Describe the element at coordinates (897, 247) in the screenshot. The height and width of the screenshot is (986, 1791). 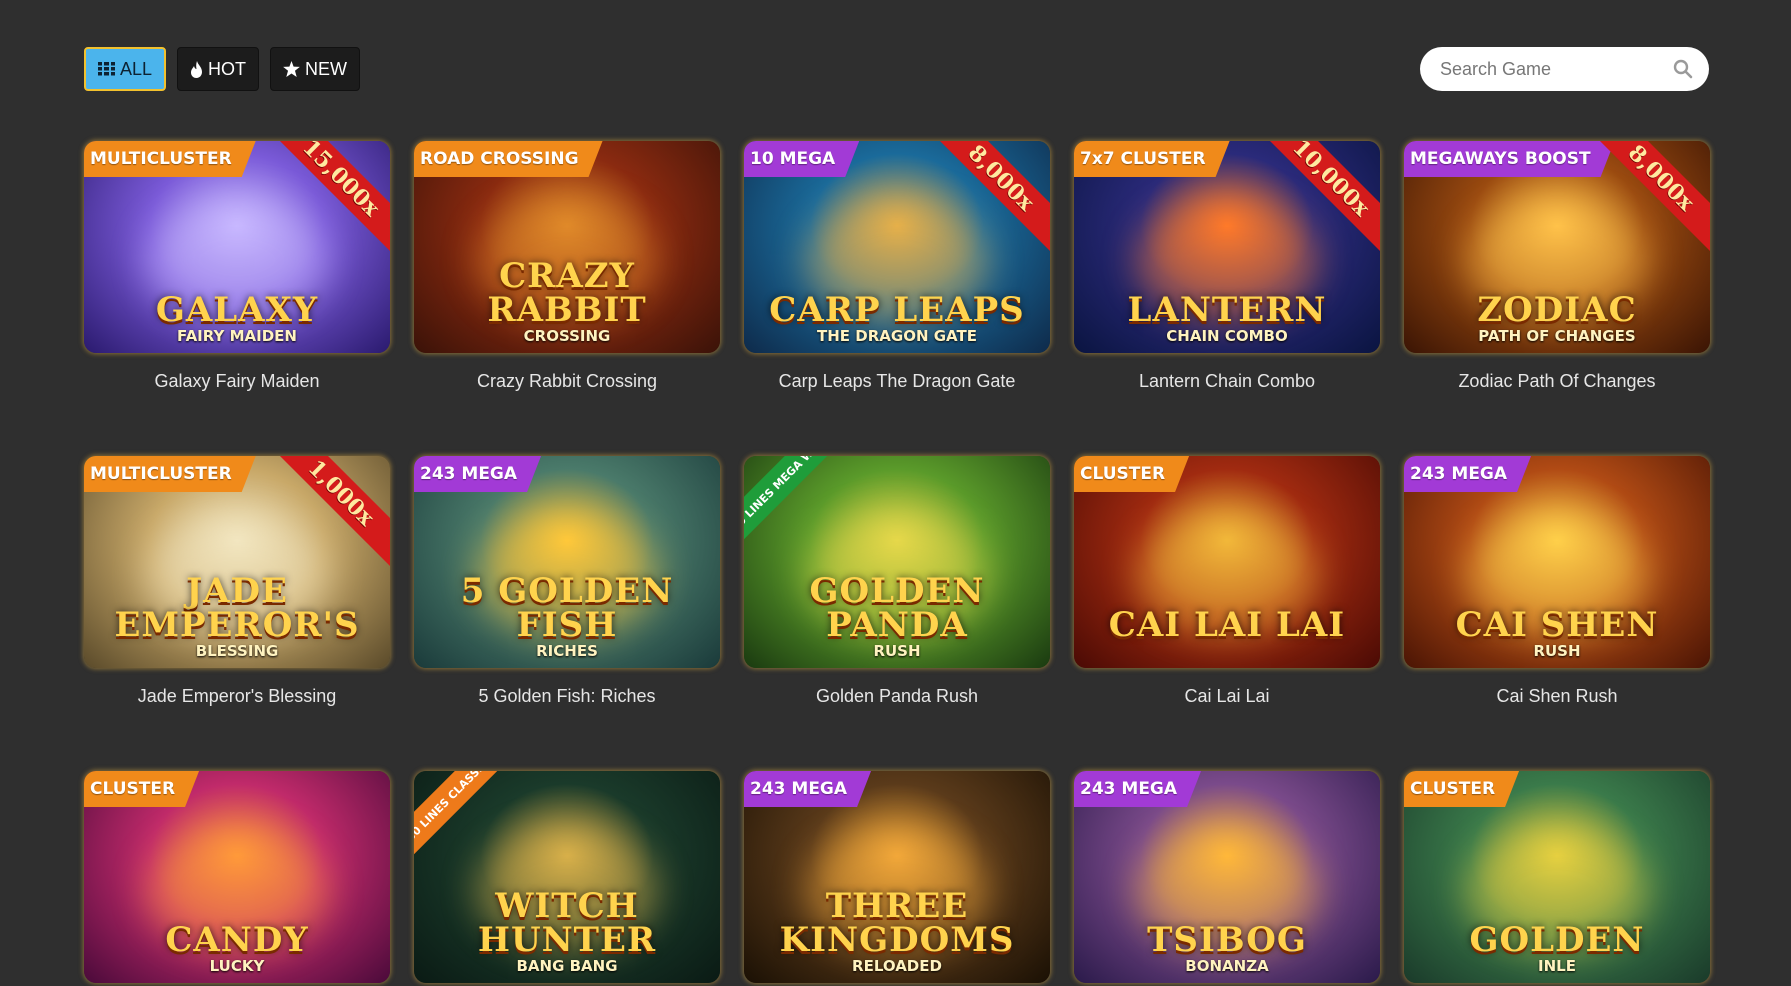
I see `game-thumbnail: CARP LEAPS THE DRAGON GATE 10 MEGA 8,000x` at that location.